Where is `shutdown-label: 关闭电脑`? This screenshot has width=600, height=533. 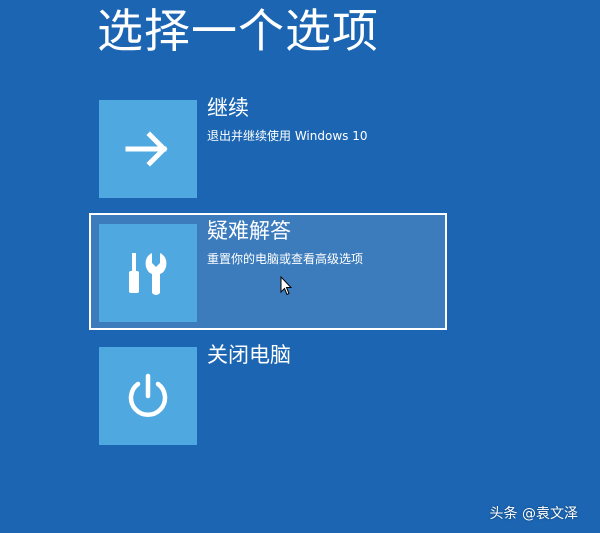
shutdown-label: 关闭电脑 is located at coordinates (249, 355).